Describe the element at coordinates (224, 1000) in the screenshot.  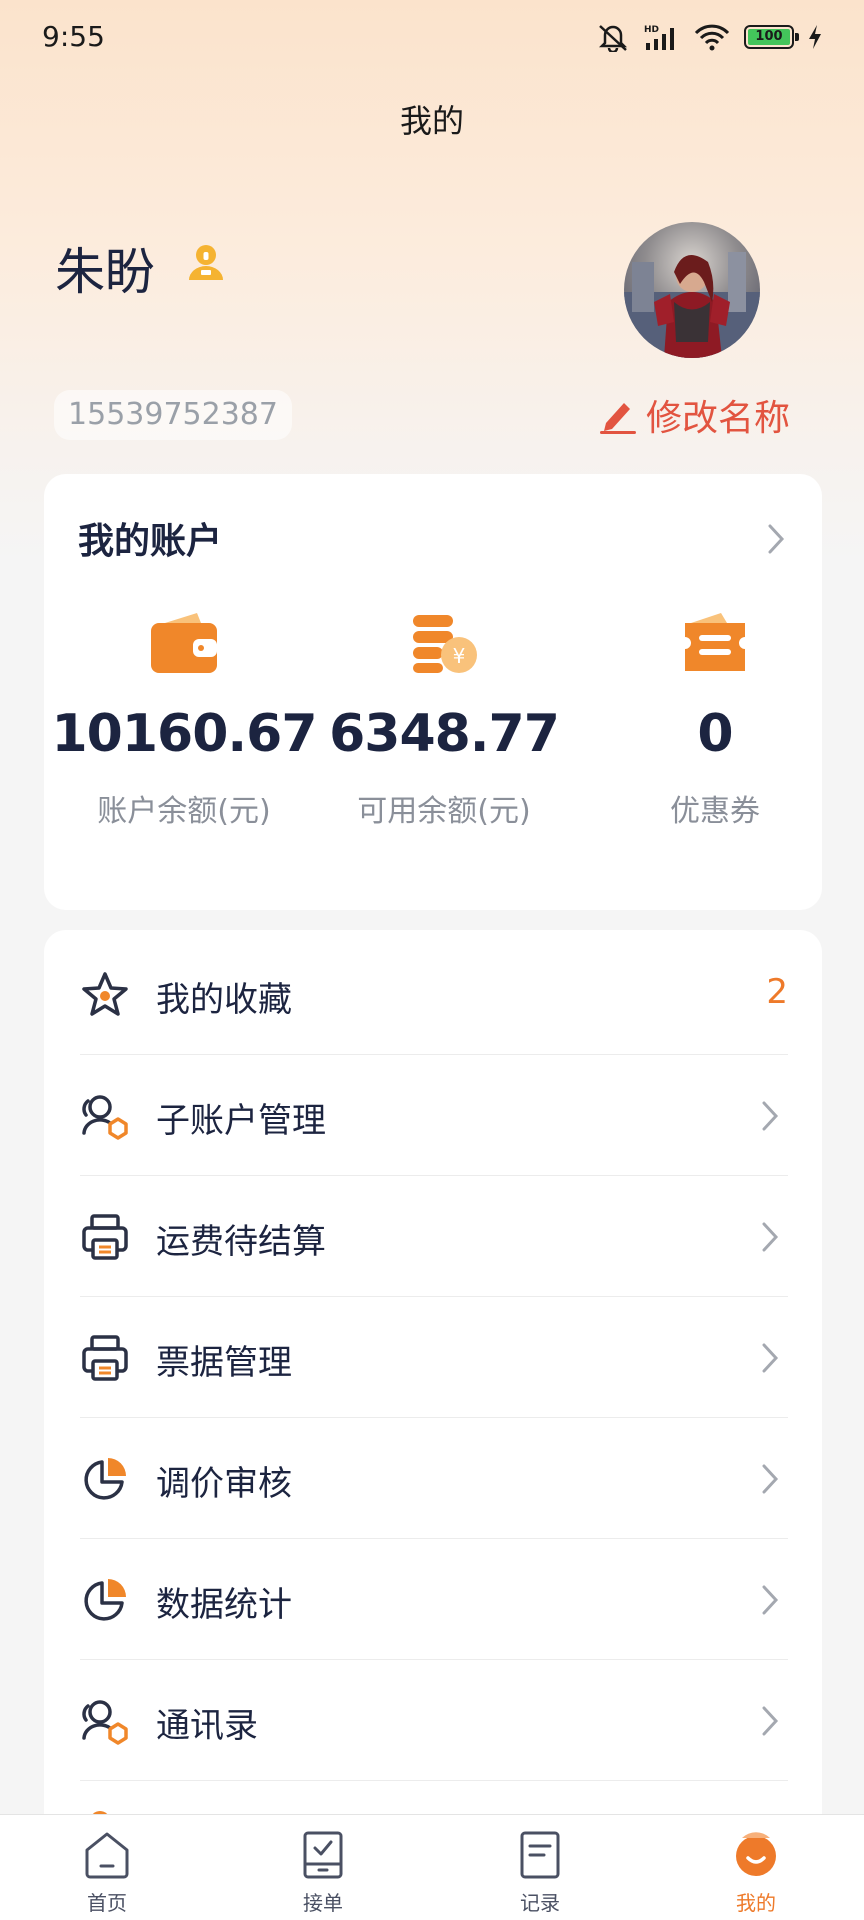
I see `menu-item-label: 我的收藏` at that location.